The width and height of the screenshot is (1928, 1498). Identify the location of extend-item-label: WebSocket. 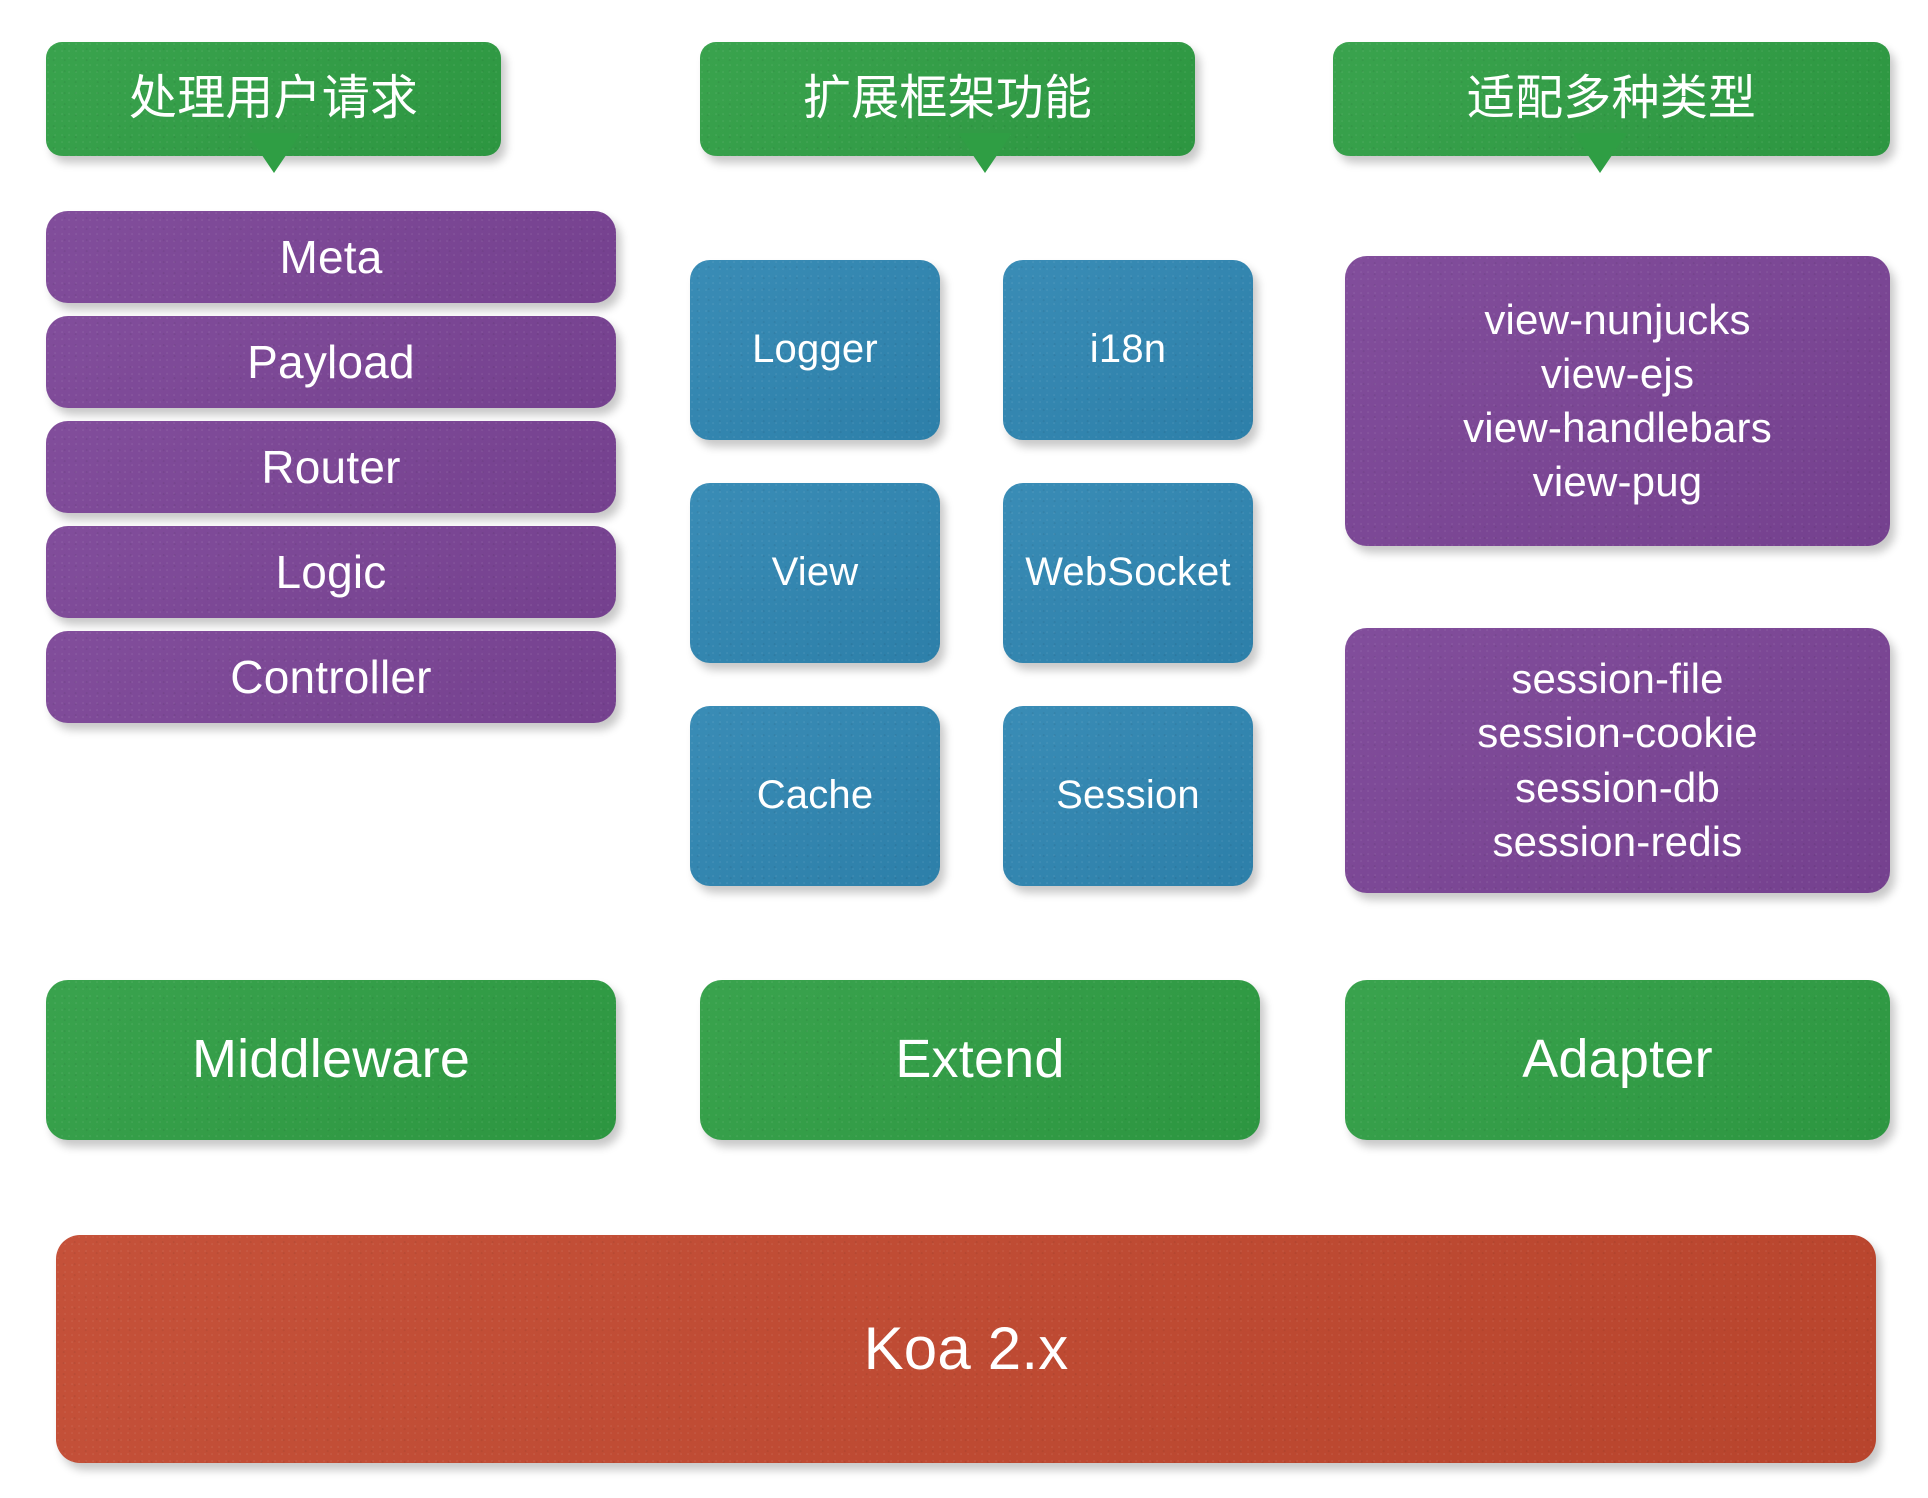
(1128, 572).